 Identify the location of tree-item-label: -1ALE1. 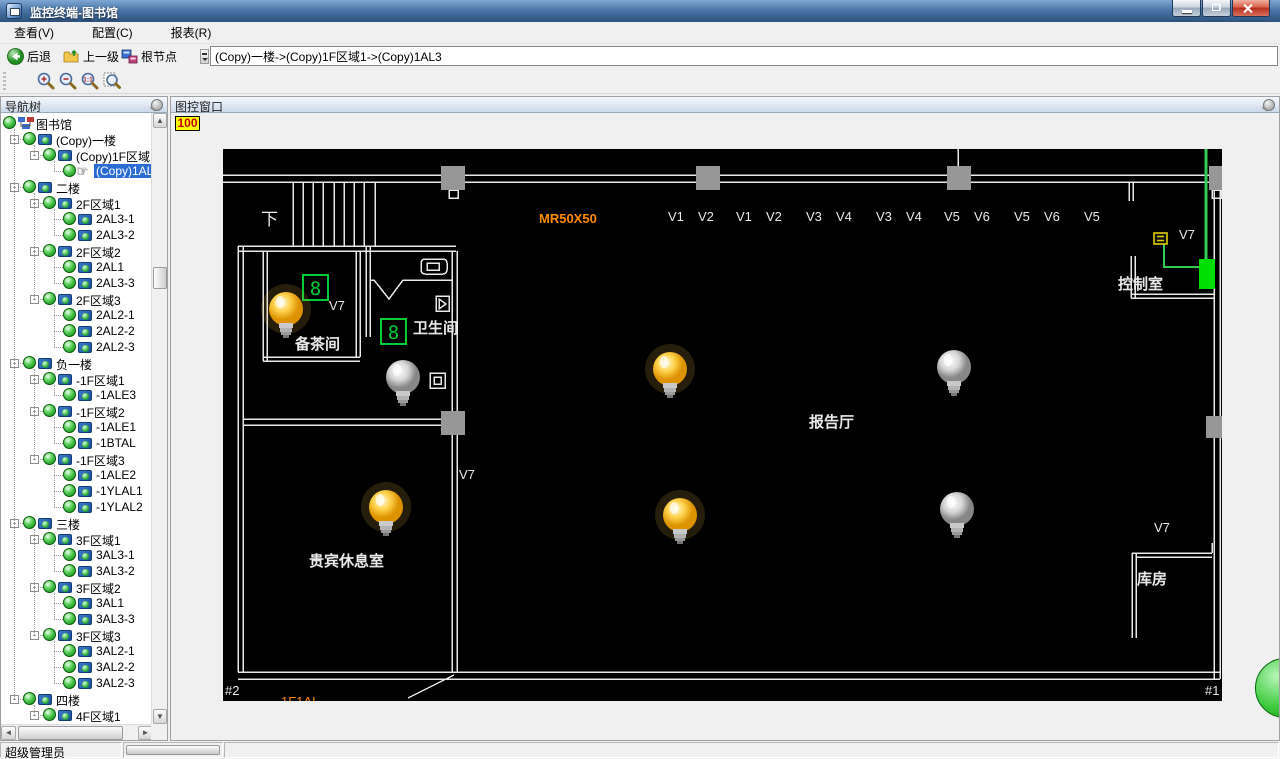
(116, 427).